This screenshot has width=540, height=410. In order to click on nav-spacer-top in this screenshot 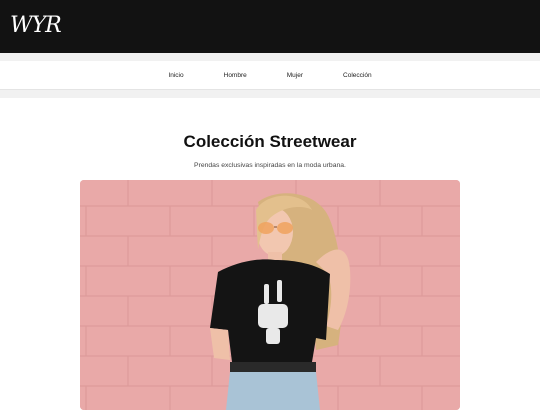, I will do `click(270, 57)`.